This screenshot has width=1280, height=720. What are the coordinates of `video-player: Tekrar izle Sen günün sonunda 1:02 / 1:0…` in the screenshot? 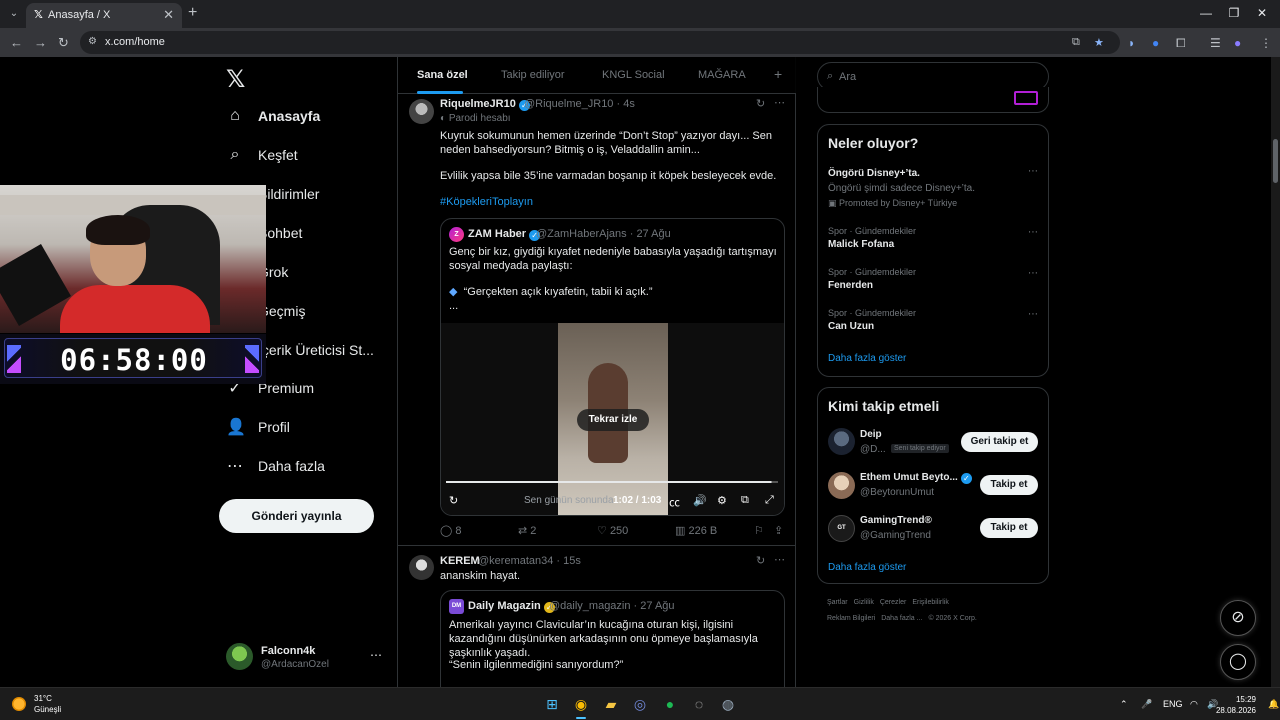 It's located at (612, 419).